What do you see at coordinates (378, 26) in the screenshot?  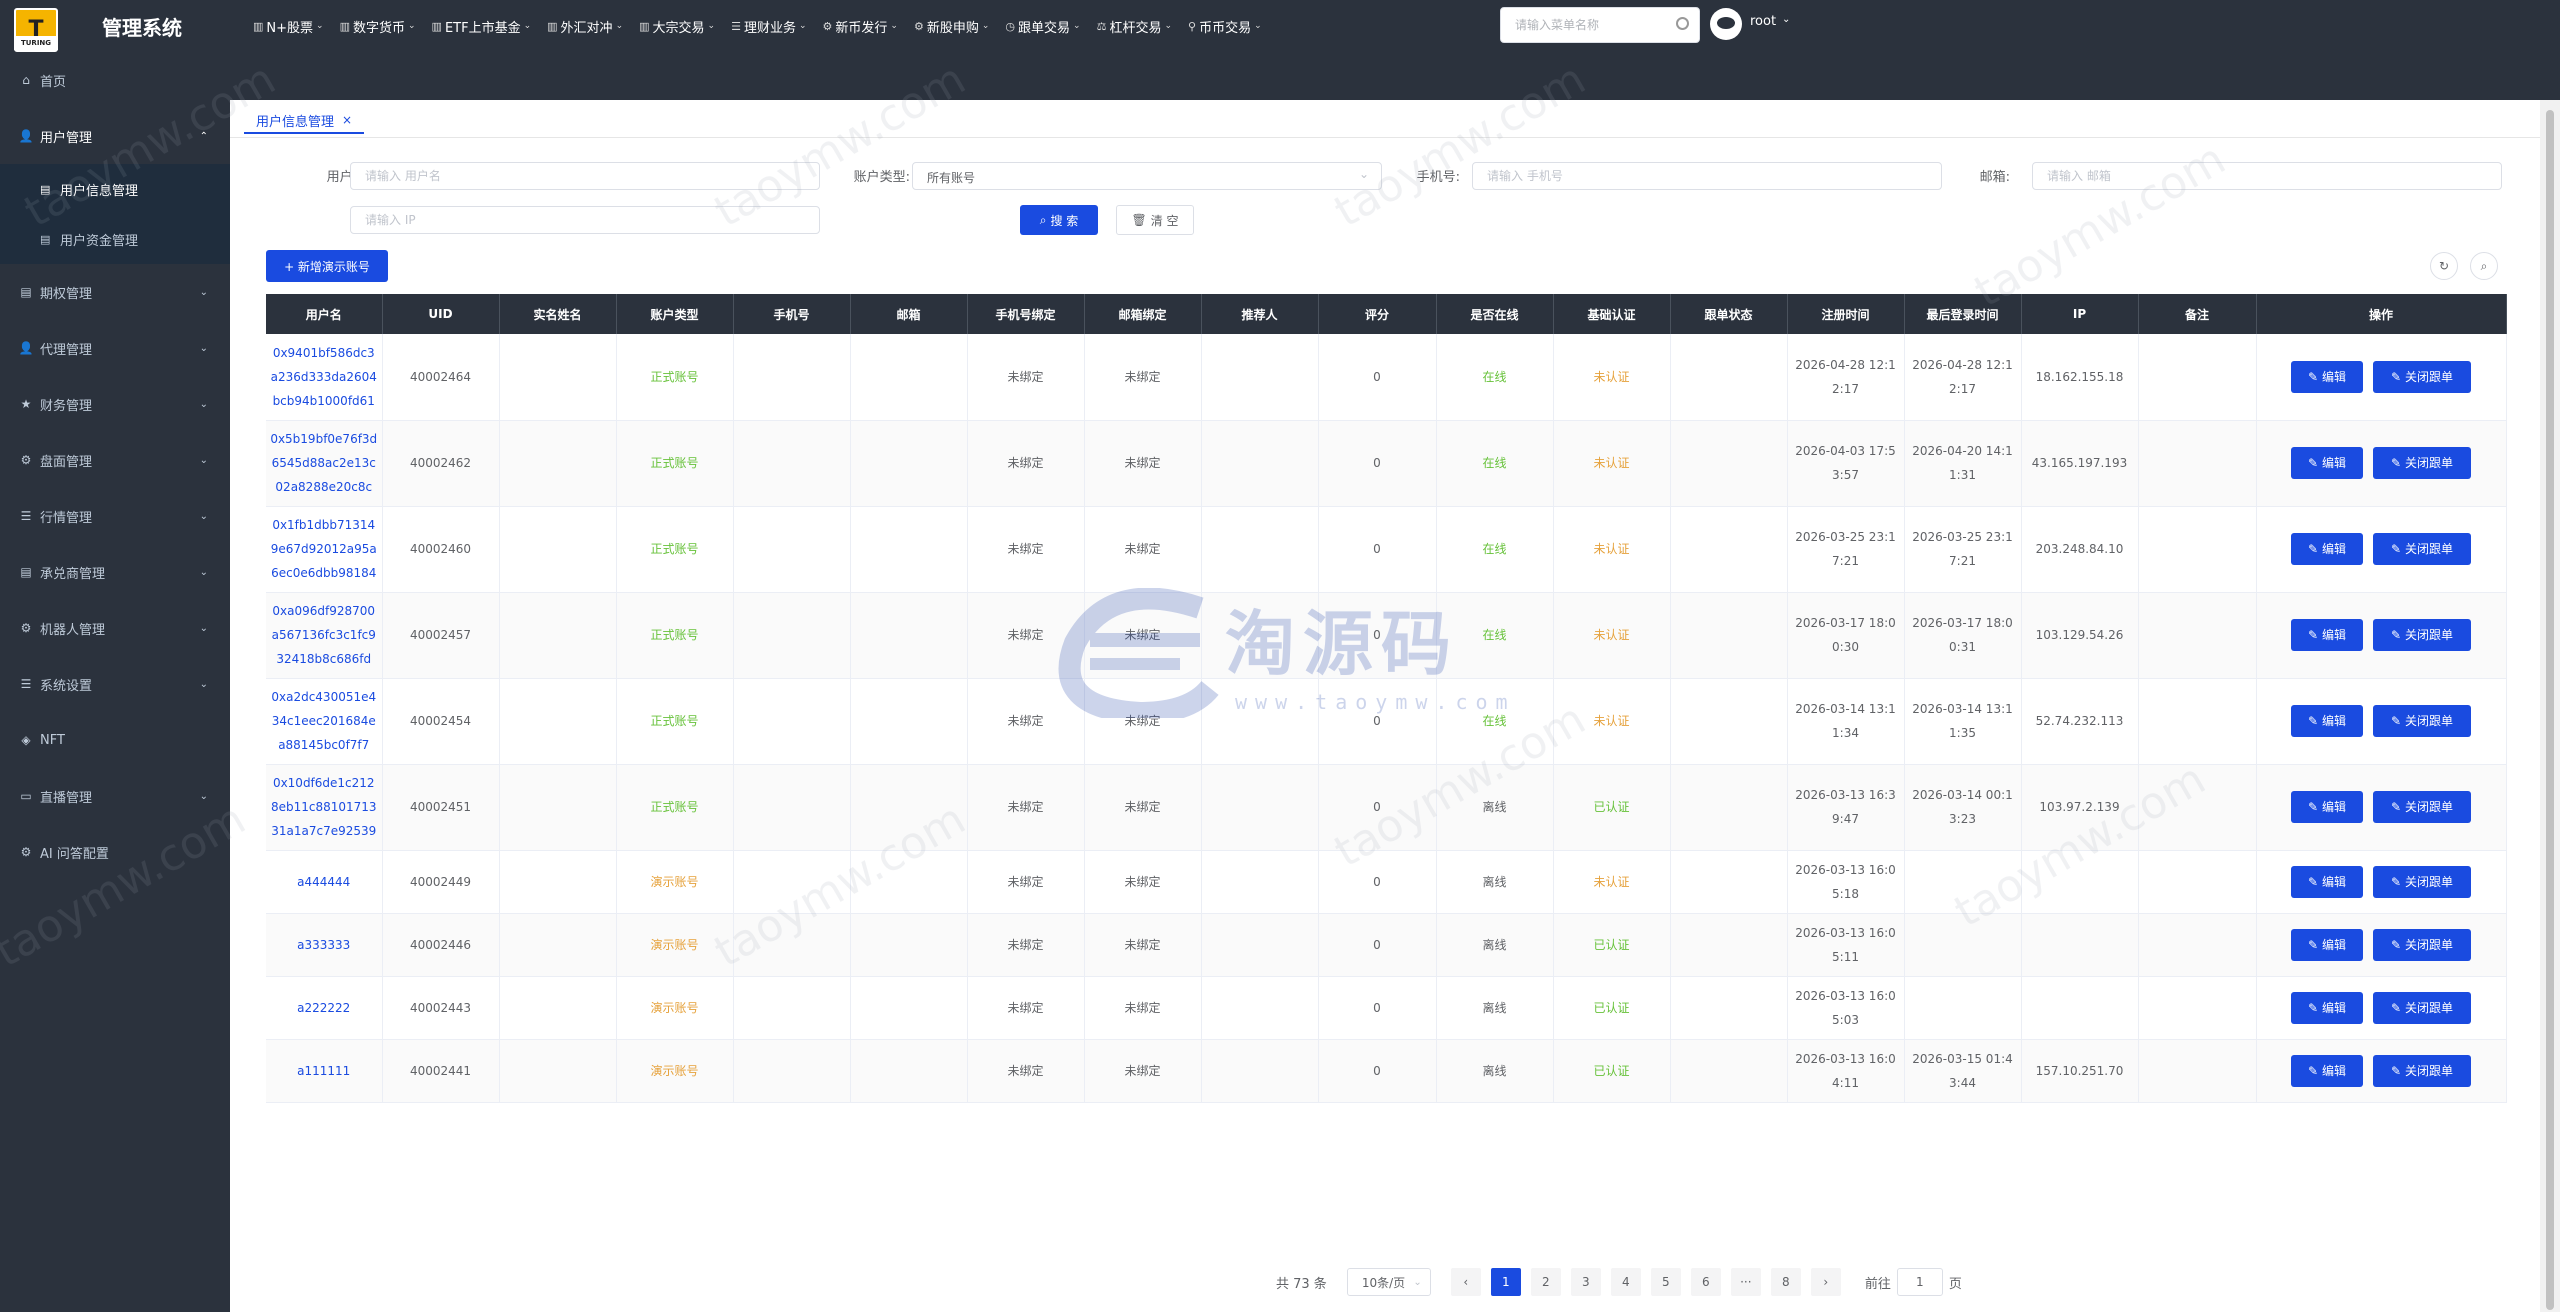 I see `topnav-item-1: ▥ 数字货币 ⌄` at bounding box center [378, 26].